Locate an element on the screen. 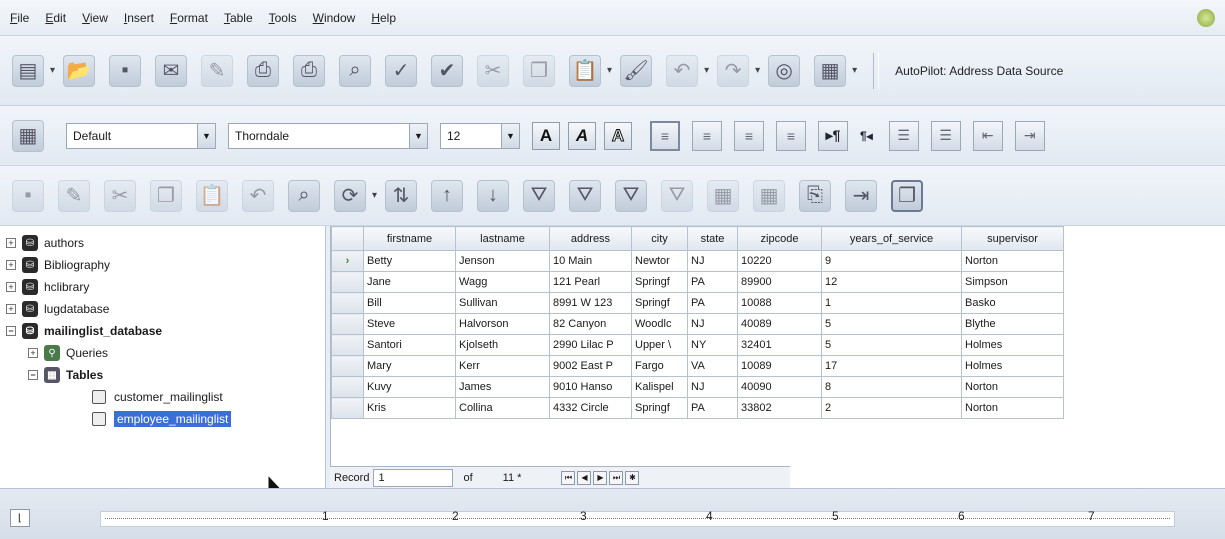 This screenshot has height=539, width=1225. first-record-icon: ⏮ is located at coordinates (568, 477).